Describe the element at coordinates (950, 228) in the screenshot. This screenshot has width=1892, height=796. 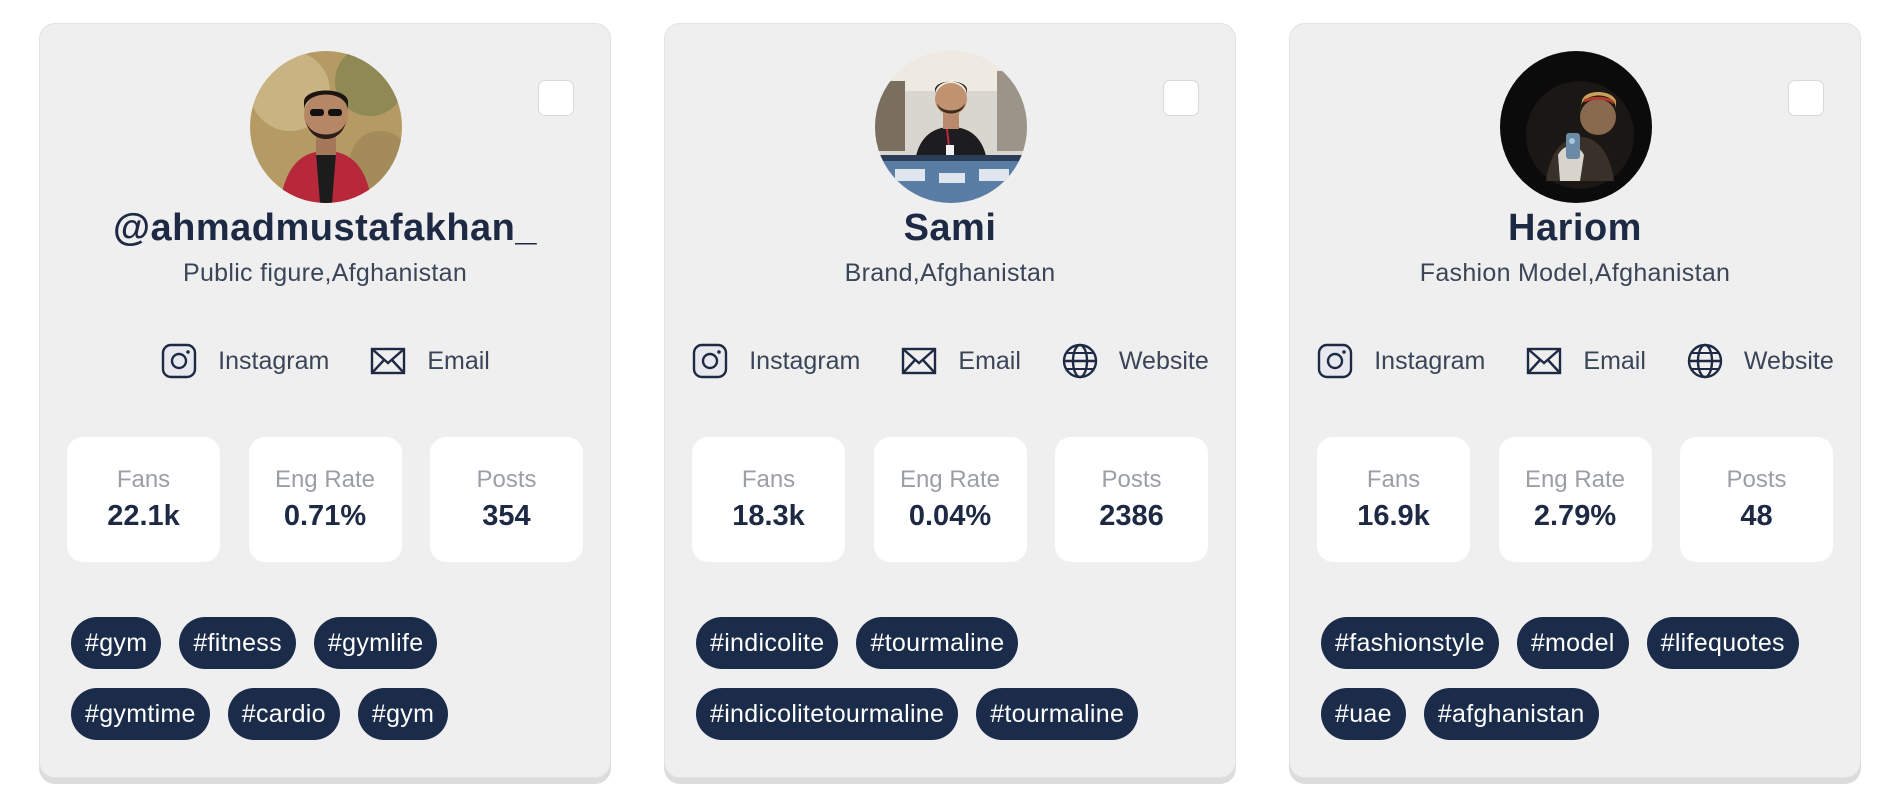
I see `profile-name: Sami` at that location.